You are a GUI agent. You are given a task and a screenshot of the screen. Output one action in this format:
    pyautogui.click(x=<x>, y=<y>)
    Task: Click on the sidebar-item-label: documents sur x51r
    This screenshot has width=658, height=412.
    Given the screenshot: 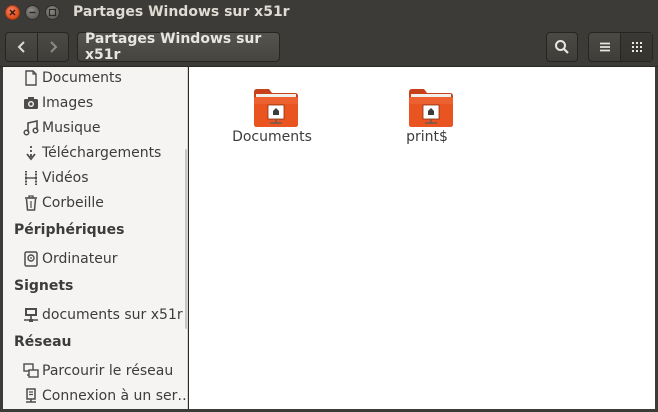 What is the action you would take?
    pyautogui.click(x=112, y=315)
    